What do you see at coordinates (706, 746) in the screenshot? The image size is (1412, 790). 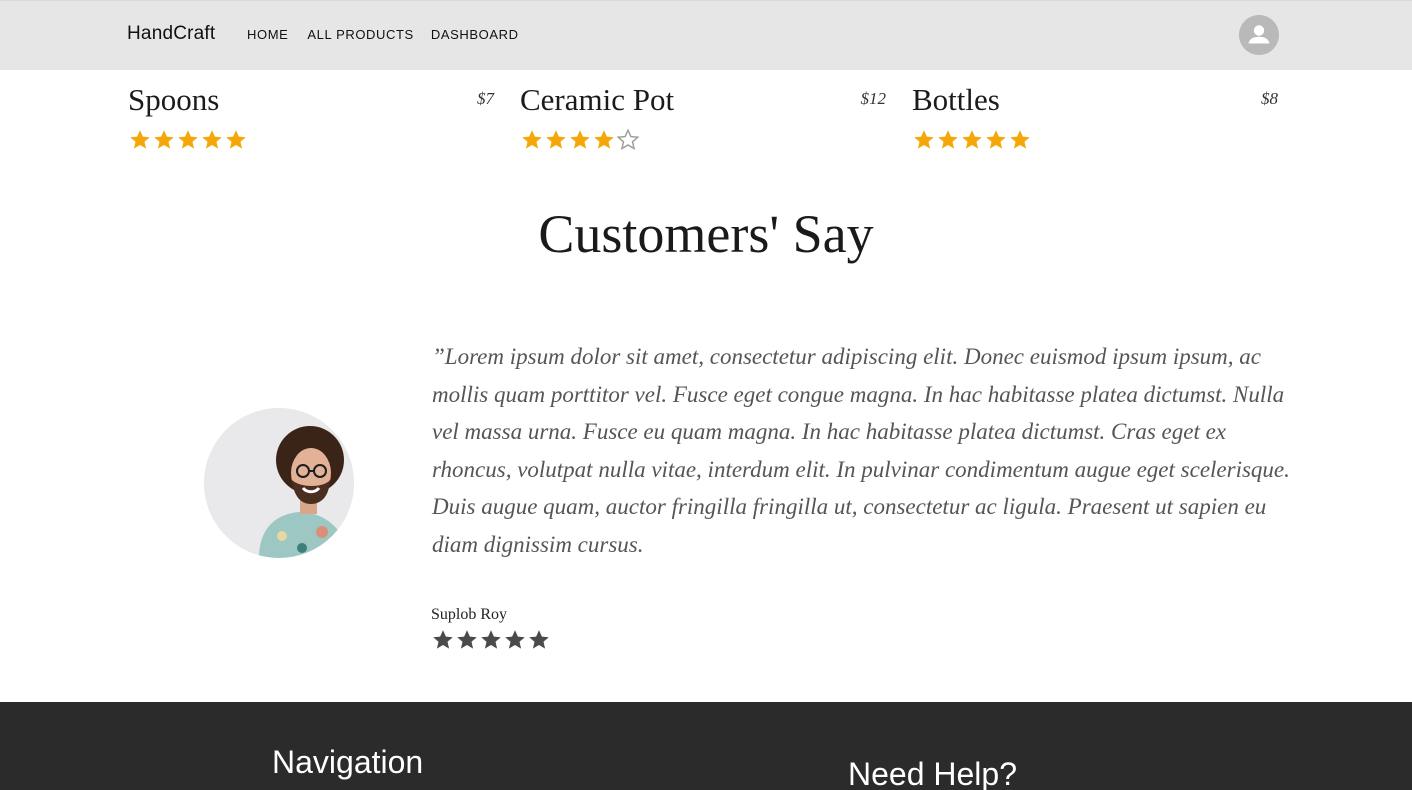 I see `site-footer: Navigation Need Help?` at bounding box center [706, 746].